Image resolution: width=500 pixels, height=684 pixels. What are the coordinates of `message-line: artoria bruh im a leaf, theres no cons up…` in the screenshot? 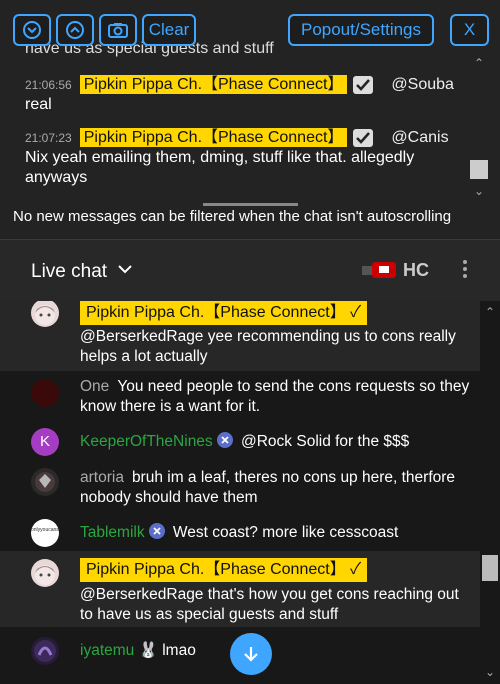 It's located at (276, 488).